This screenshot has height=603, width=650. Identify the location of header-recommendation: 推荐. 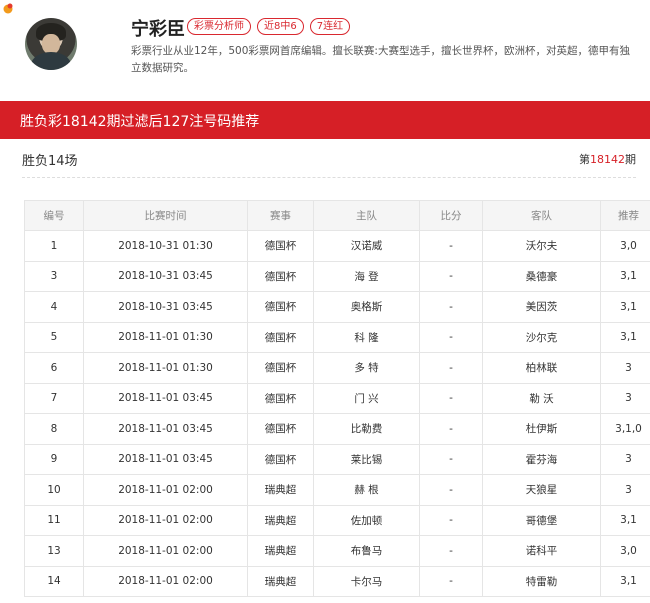
(625, 215).